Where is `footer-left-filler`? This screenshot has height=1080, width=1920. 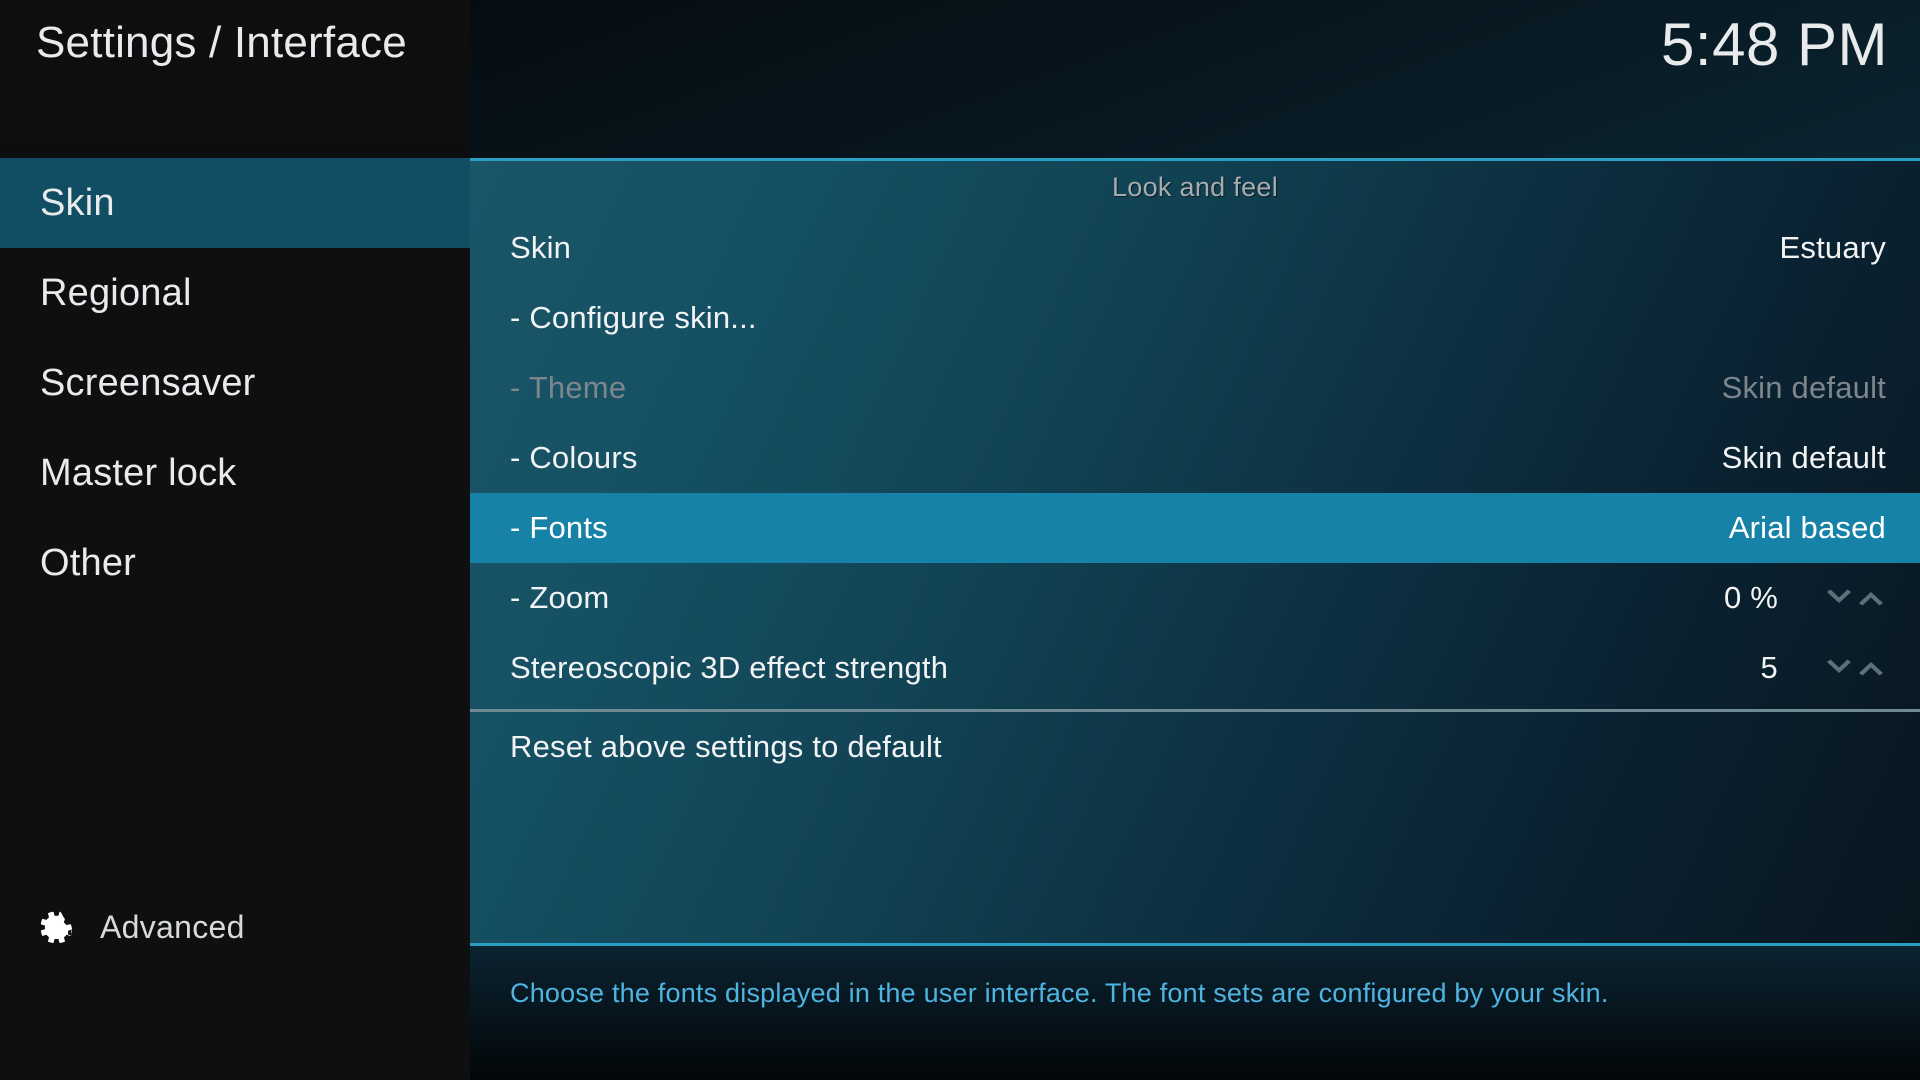 footer-left-filler is located at coordinates (235, 1011).